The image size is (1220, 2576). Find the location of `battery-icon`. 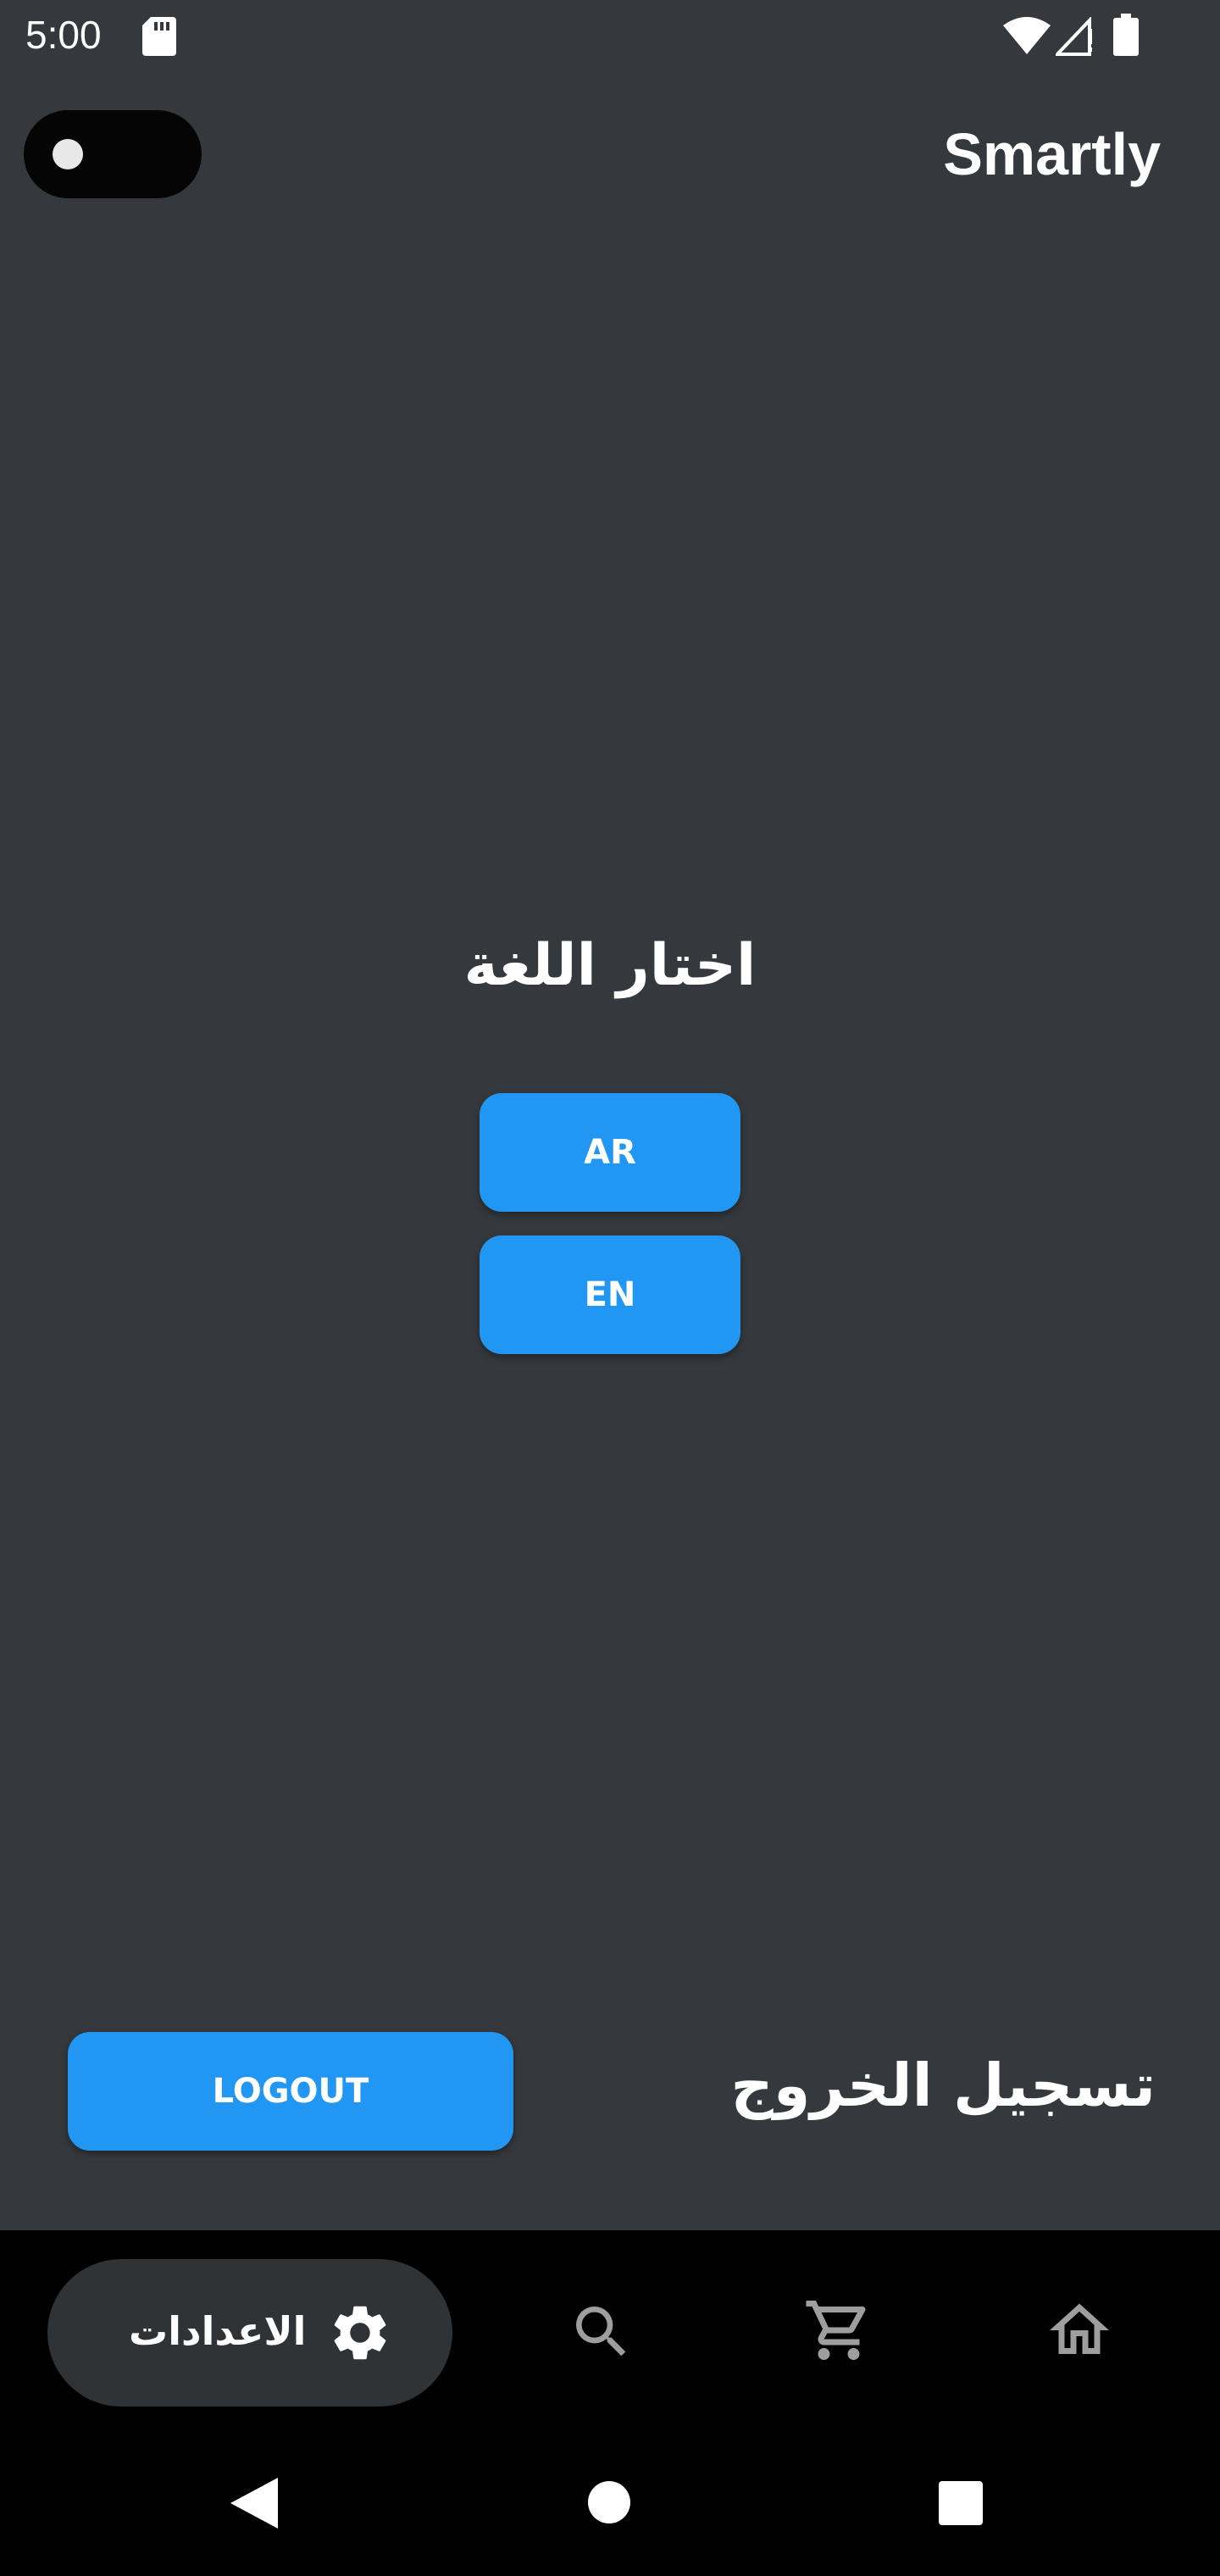

battery-icon is located at coordinates (1126, 35).